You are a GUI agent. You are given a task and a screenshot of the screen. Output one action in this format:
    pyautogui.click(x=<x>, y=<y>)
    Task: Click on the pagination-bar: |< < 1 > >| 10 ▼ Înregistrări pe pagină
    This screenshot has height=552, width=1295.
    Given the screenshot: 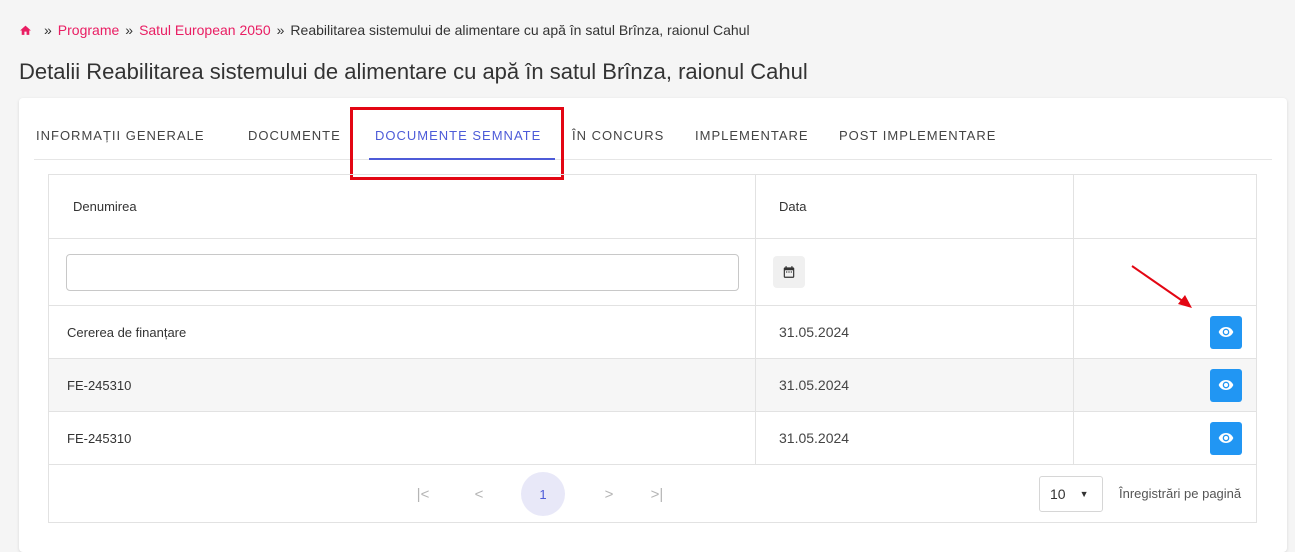 What is the action you would take?
    pyautogui.click(x=652, y=493)
    